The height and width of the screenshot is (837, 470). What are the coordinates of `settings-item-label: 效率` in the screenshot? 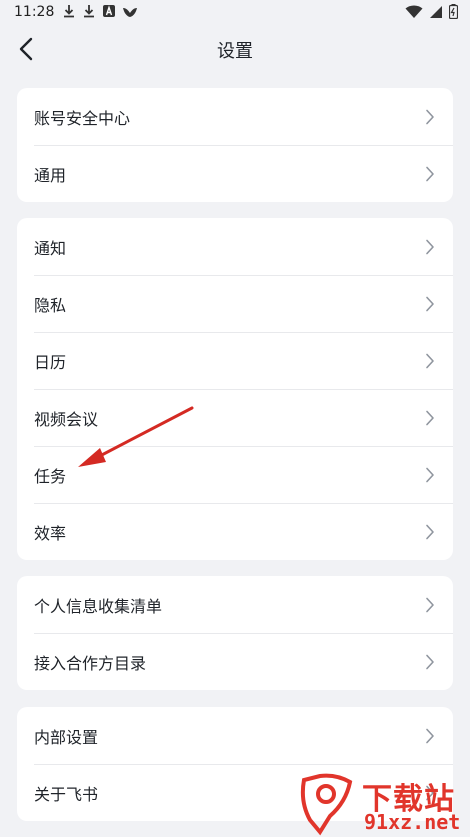 It's located at (50, 533).